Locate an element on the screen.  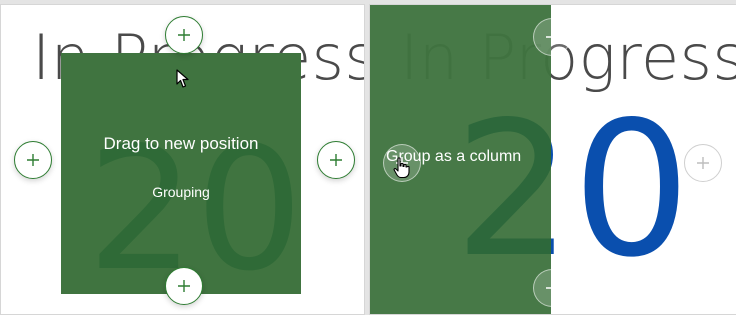
overlay-title: Drag to new position is located at coordinates (181, 143).